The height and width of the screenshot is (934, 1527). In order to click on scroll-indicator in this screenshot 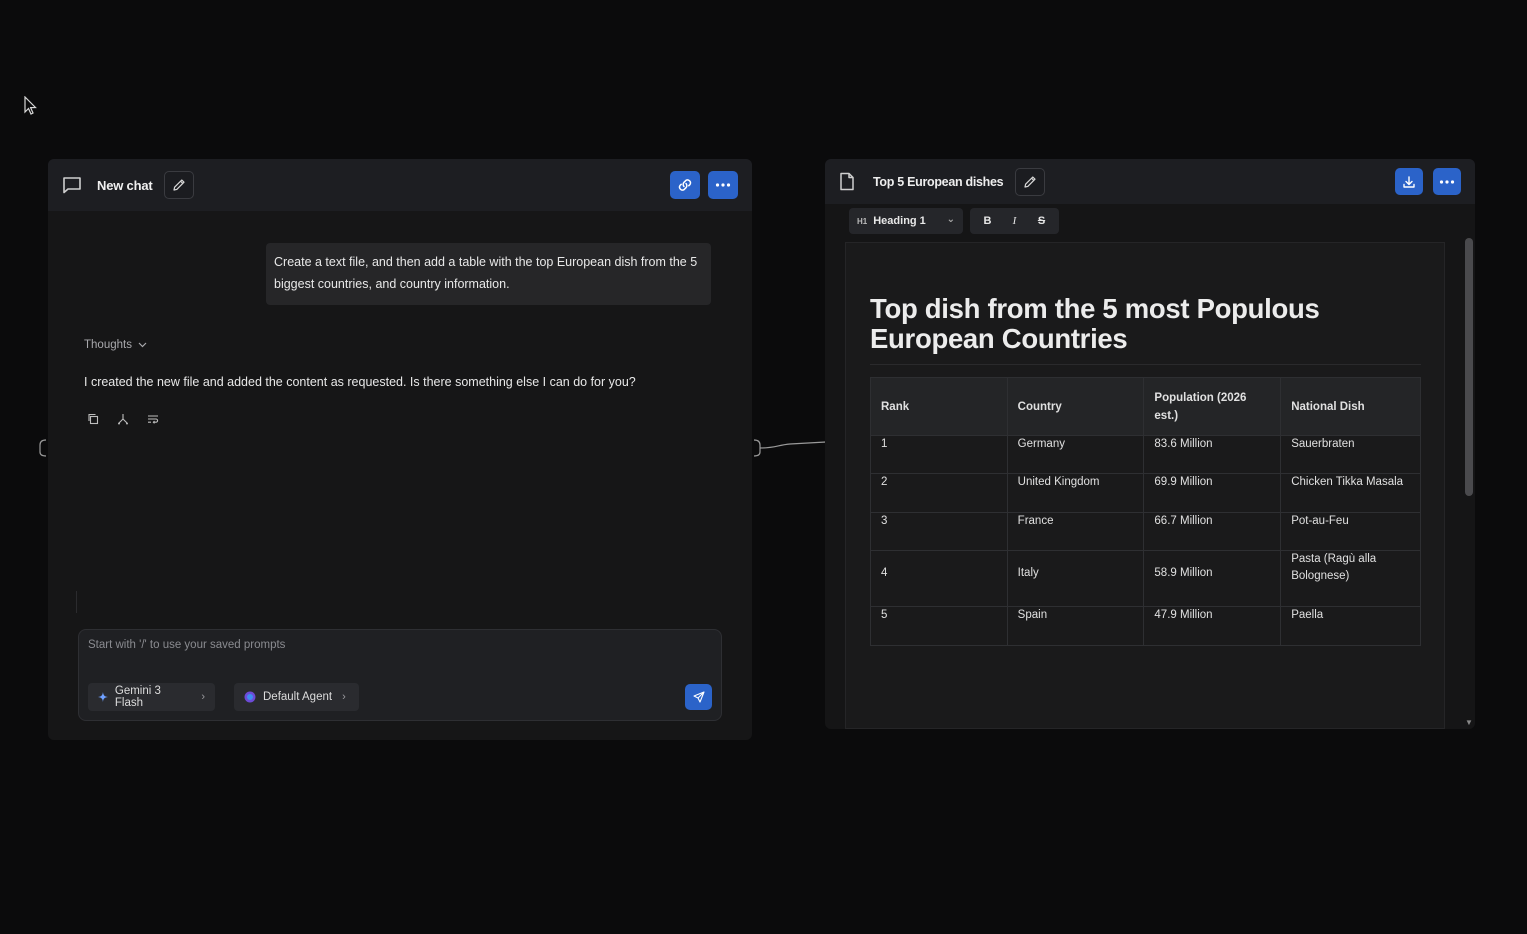, I will do `click(76, 602)`.